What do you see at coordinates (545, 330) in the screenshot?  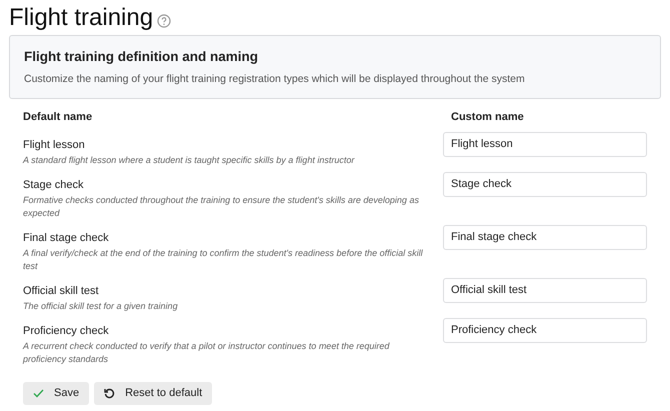 I see `custom-name-field: Proficiency check` at bounding box center [545, 330].